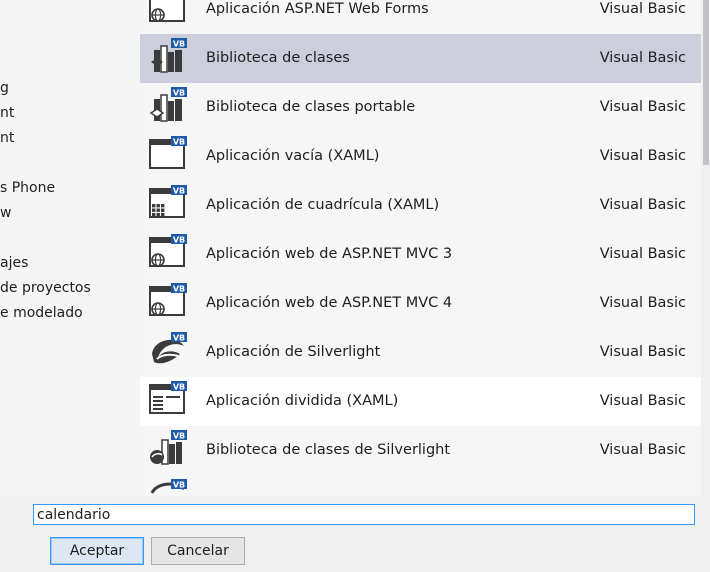 The height and width of the screenshot is (572, 710). Describe the element at coordinates (364, 514) in the screenshot. I see `project-name-input` at that location.